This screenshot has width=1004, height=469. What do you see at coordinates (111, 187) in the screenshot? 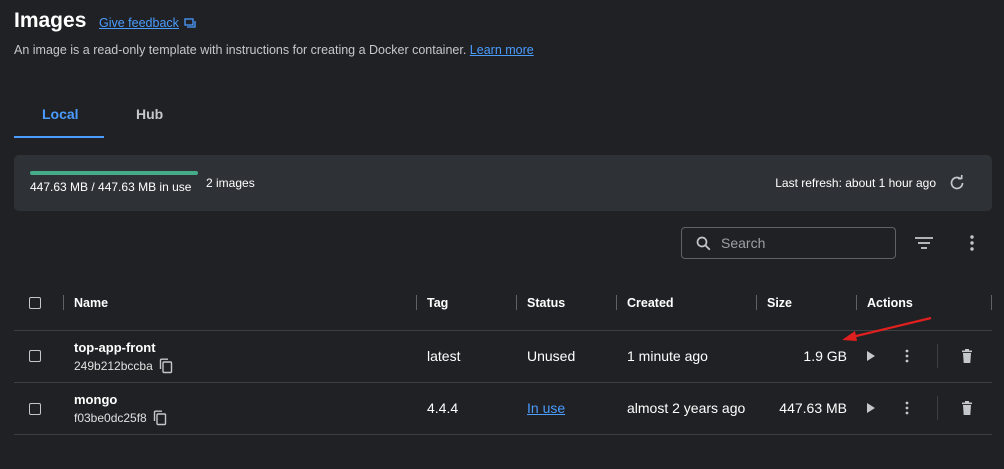
I see `disk-usage-text: 447.63 MB / 447.63 MB in use` at bounding box center [111, 187].